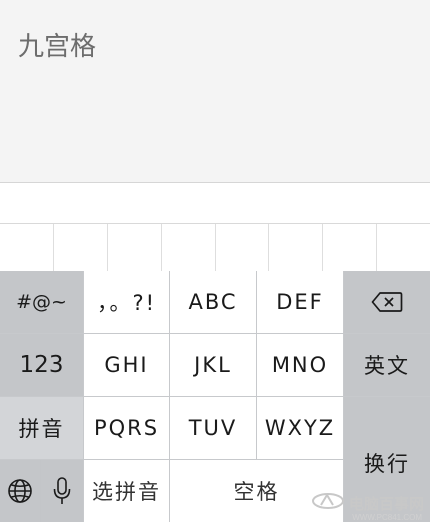  What do you see at coordinates (213, 428) in the screenshot?
I see `key-tuv: TUV` at bounding box center [213, 428].